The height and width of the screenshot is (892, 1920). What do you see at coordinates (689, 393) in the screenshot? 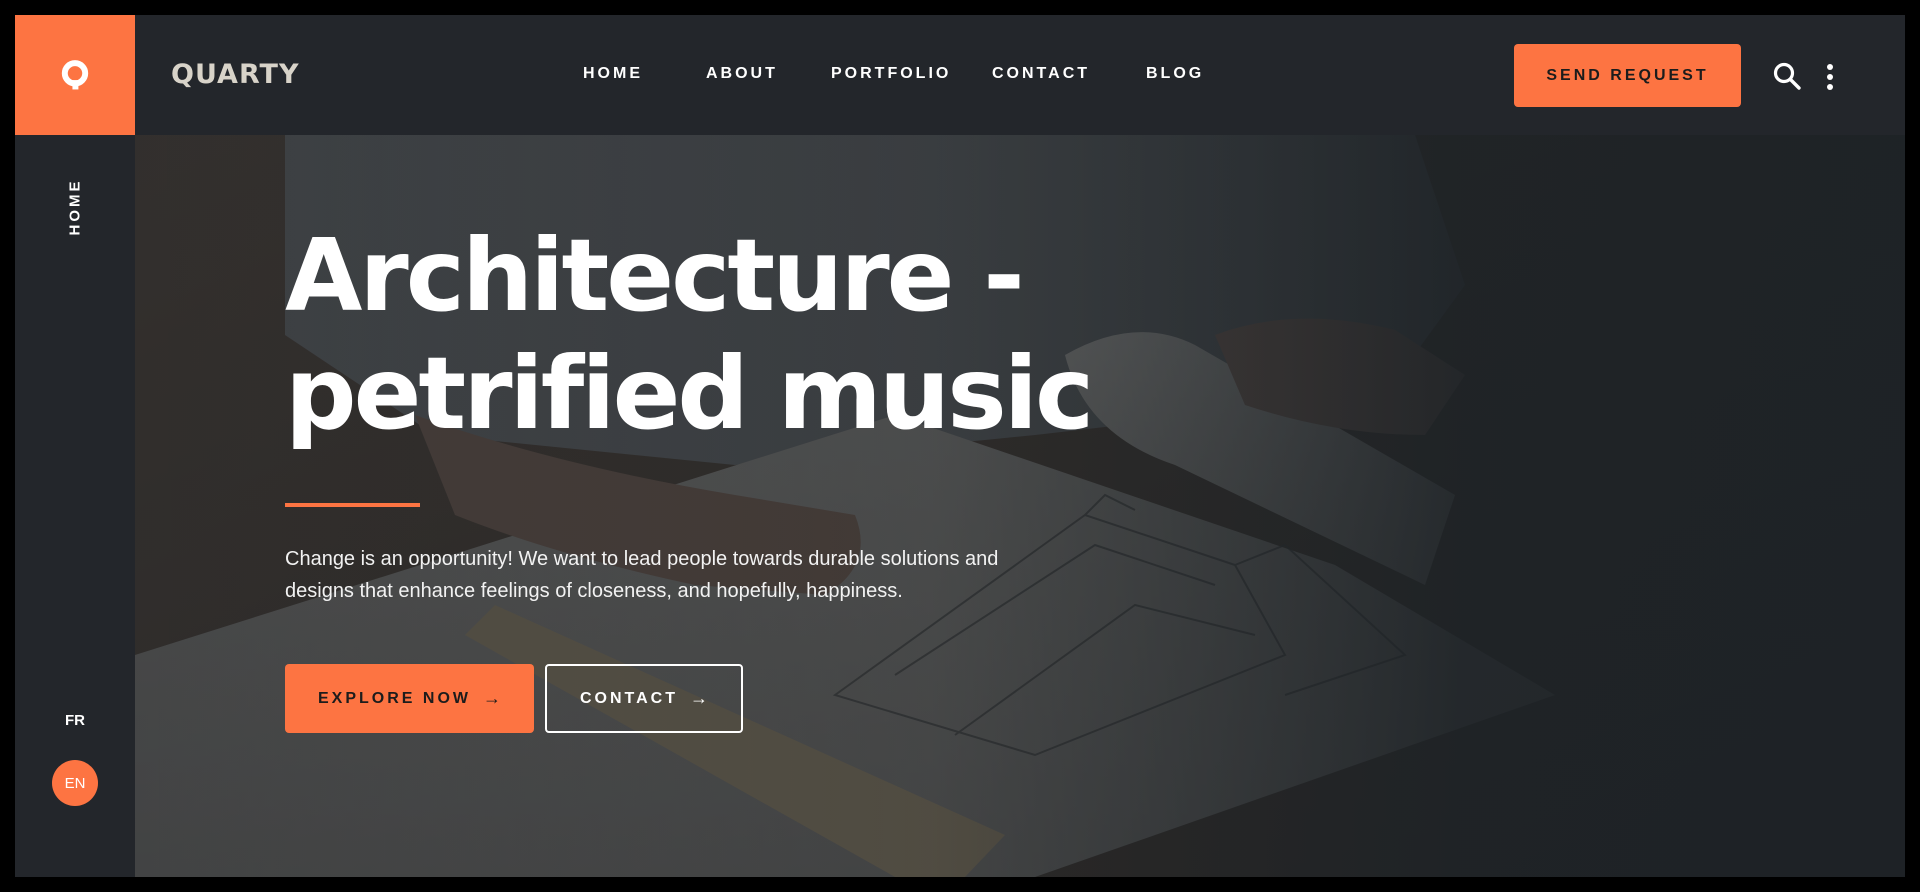
I see `hero-title-line2: petrified music` at bounding box center [689, 393].